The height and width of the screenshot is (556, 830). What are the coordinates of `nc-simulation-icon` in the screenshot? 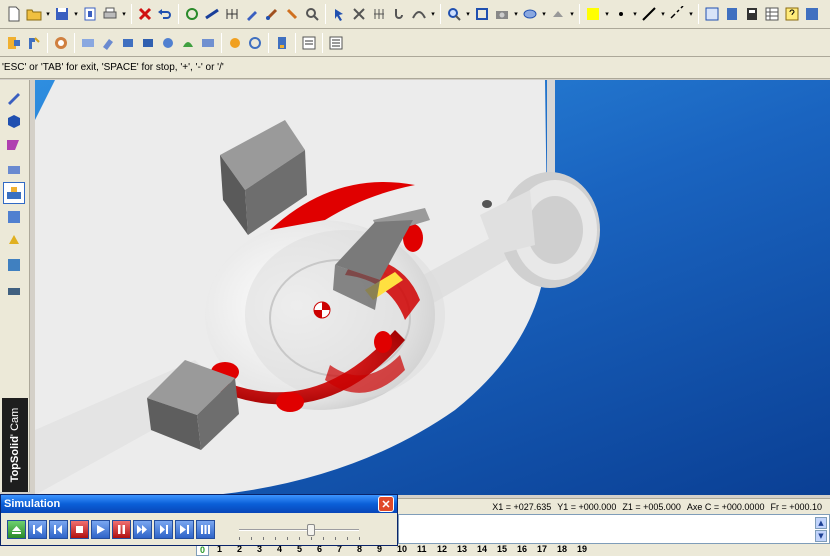 It's located at (336, 43).